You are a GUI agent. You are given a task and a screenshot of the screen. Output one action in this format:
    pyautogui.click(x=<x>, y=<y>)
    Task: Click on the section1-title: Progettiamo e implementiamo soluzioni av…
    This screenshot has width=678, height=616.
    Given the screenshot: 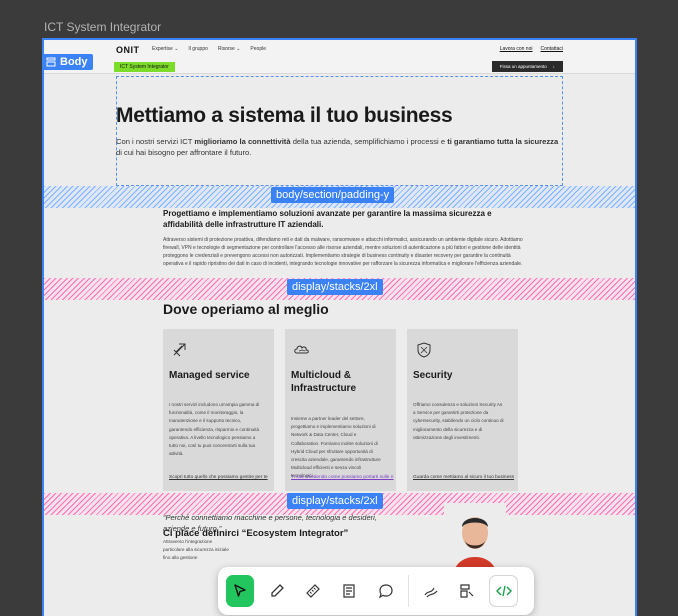 What is the action you would take?
    pyautogui.click(x=327, y=219)
    